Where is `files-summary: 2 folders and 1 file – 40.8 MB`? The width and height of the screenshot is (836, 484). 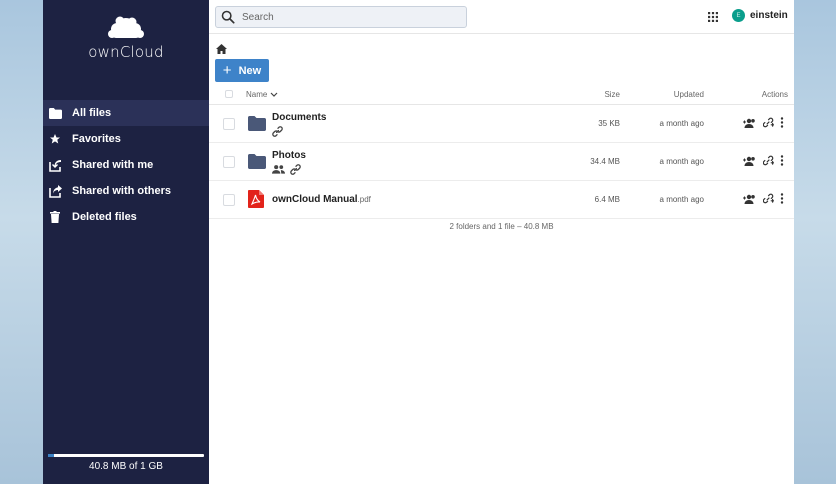
files-summary: 2 folders and 1 file – 40.8 MB is located at coordinates (501, 226).